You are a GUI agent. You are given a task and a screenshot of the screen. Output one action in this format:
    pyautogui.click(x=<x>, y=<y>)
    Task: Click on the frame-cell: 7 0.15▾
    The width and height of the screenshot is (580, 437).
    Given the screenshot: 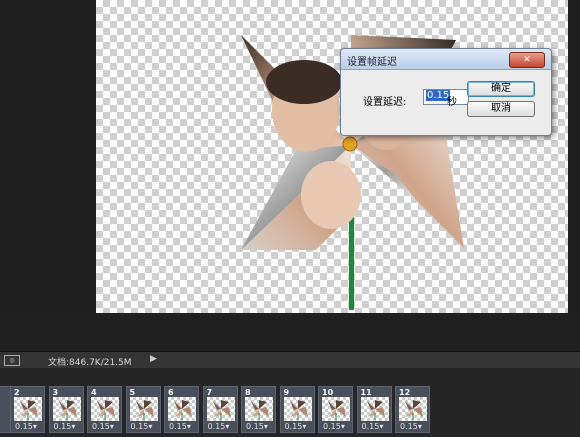 What is the action you would take?
    pyautogui.click(x=220, y=409)
    